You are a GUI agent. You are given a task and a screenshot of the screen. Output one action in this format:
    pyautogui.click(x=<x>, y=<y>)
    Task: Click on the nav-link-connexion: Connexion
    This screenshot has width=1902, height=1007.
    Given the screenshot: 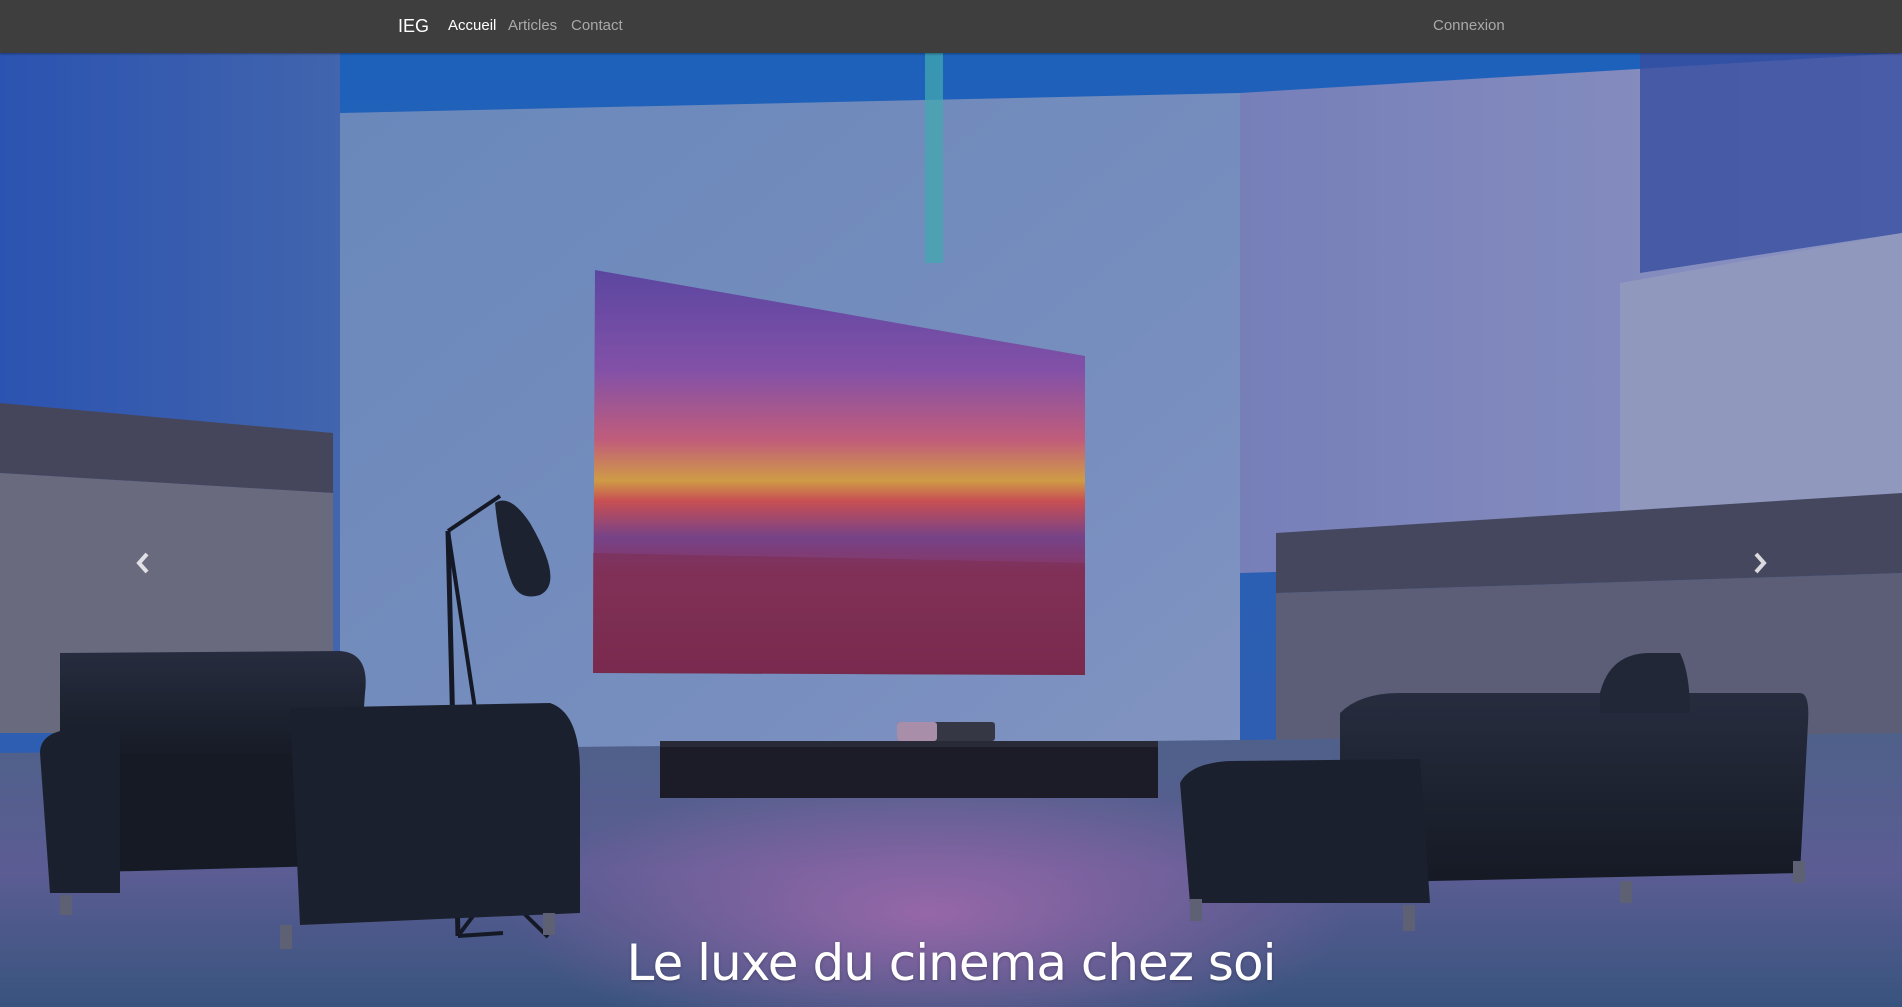 What is the action you would take?
    pyautogui.click(x=1469, y=26)
    